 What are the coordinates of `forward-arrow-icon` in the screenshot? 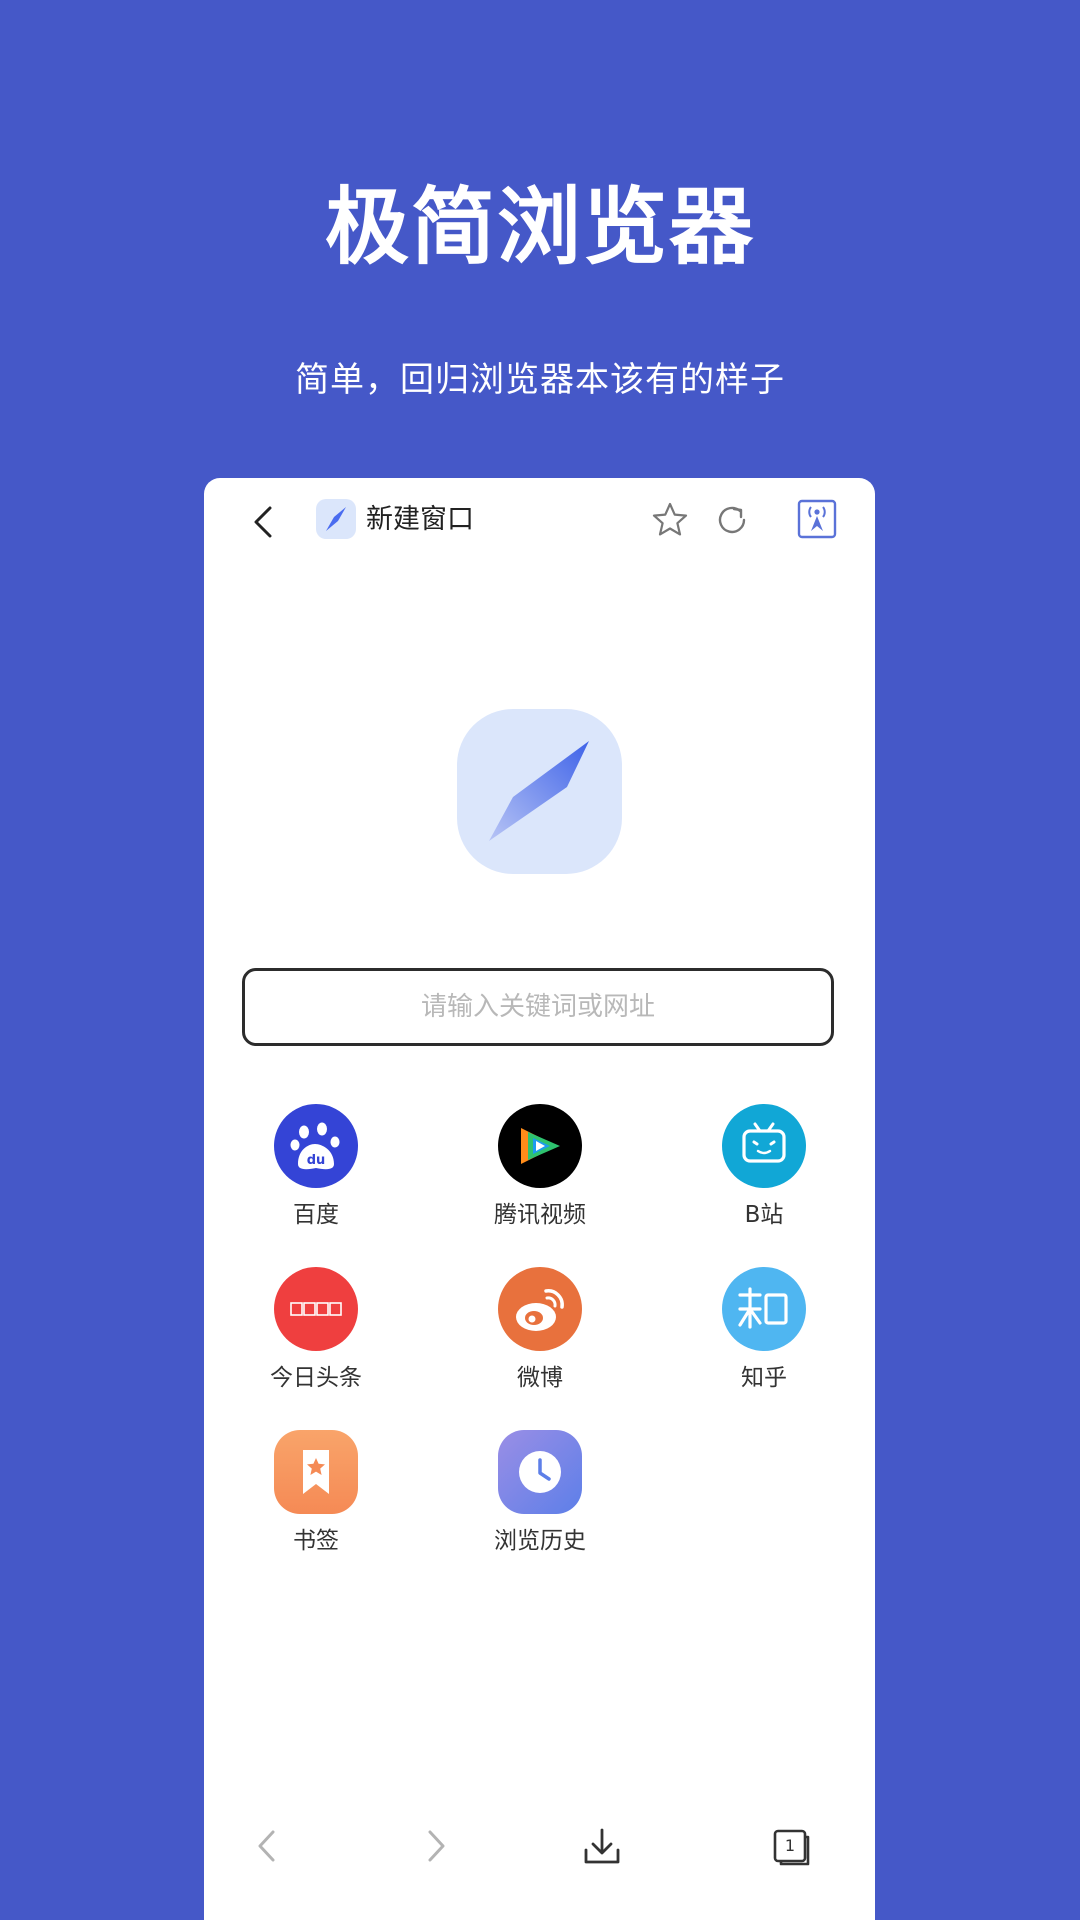 It's located at (435, 1846).